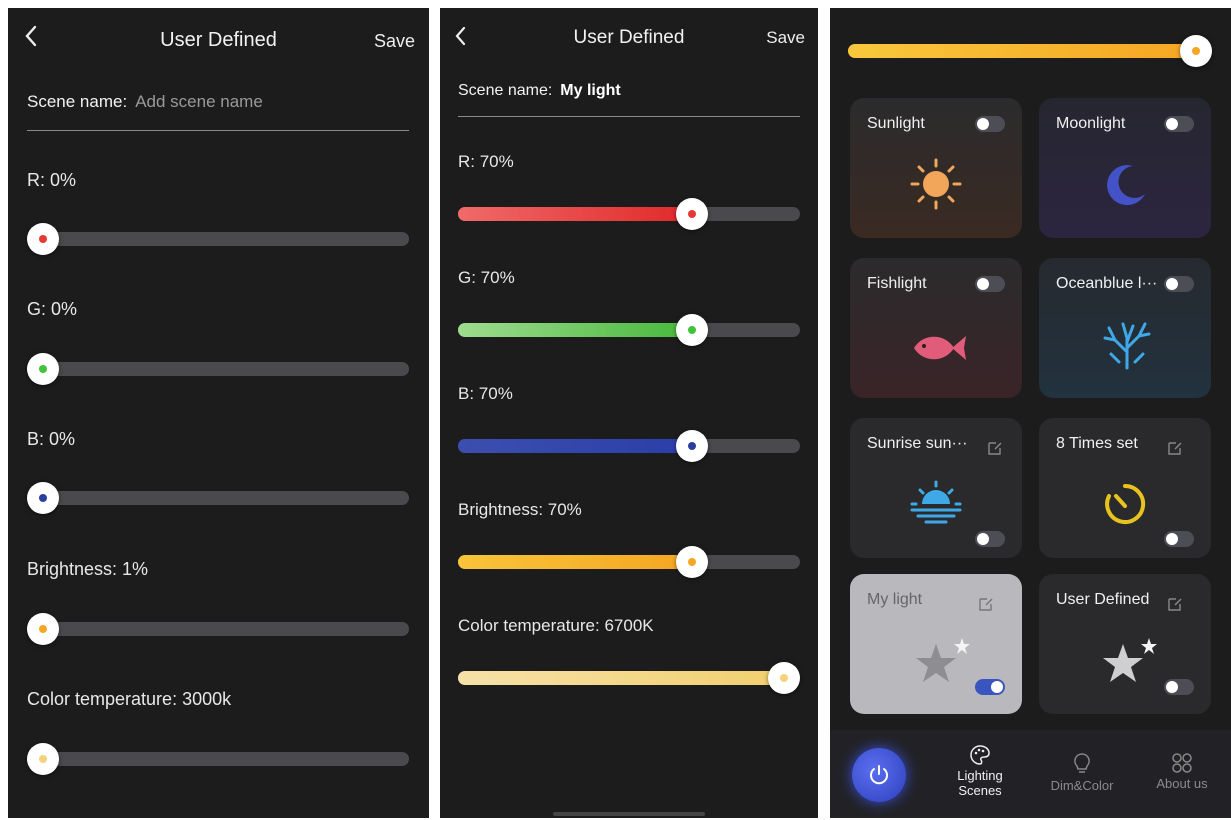  Describe the element at coordinates (52, 309) in the screenshot. I see `green-slider-label: G: 0%` at that location.